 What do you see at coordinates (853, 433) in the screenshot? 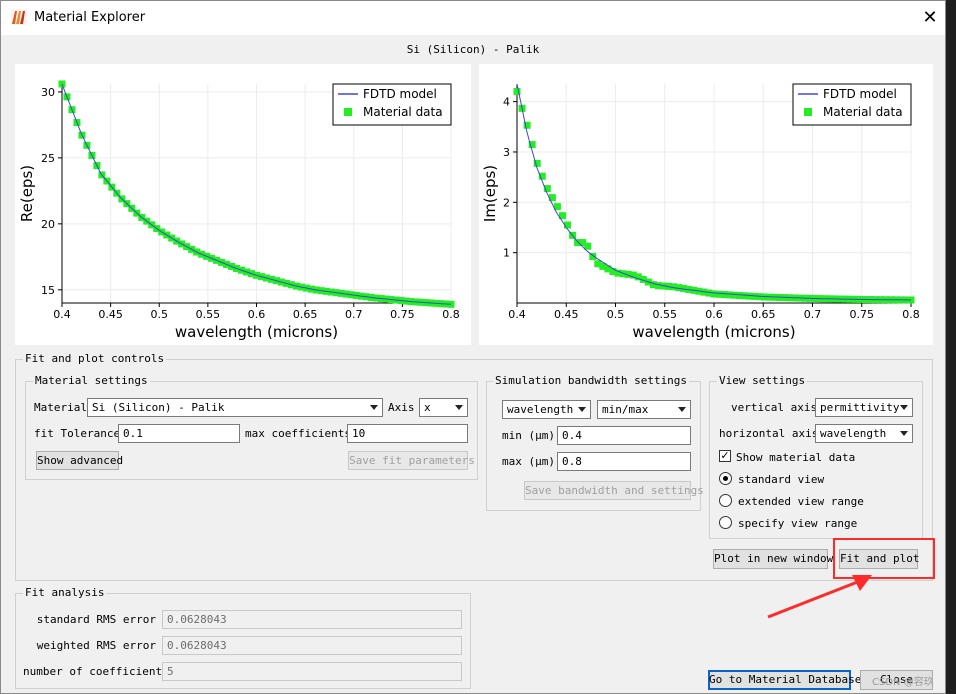
I see `horizontal-axis-value: wavelength` at bounding box center [853, 433].